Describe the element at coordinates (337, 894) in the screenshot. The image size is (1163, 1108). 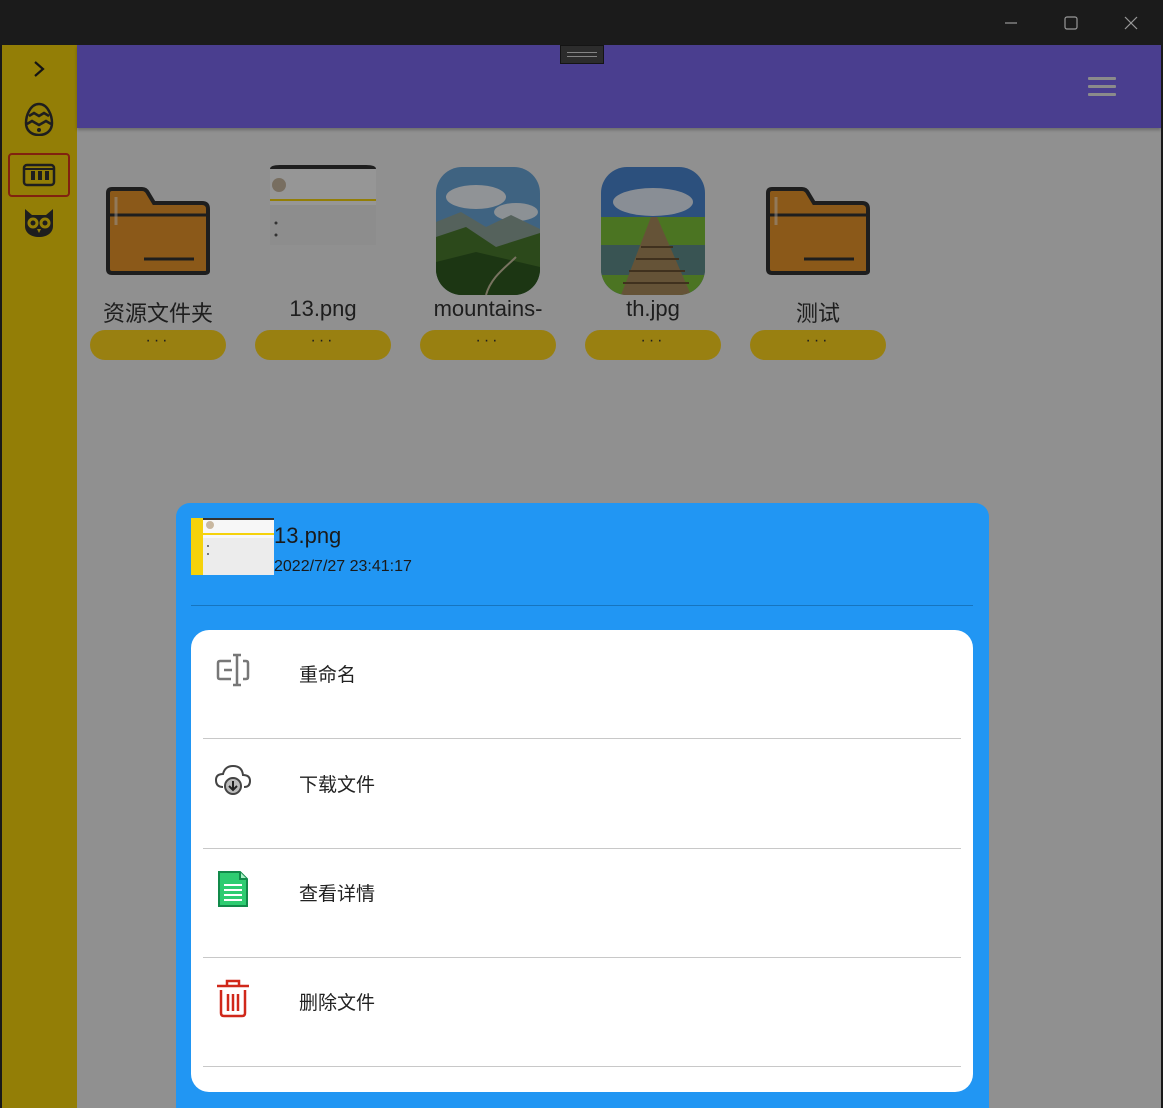
I see `action-label: 查看详情` at that location.